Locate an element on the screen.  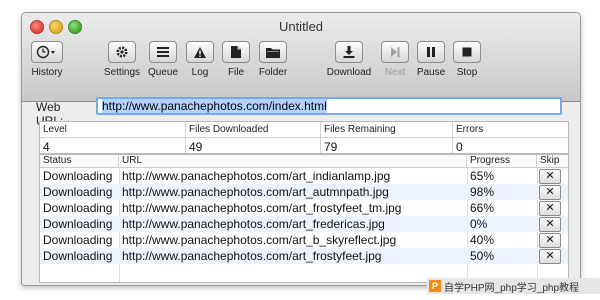
stat-header: Files Remaining is located at coordinates (386, 130).